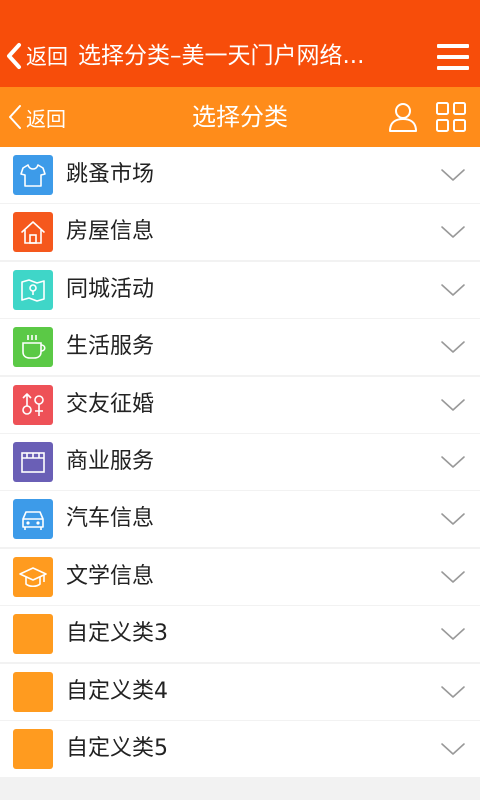 The height and width of the screenshot is (800, 480). I want to click on category-label: 房屋信息, so click(110, 232).